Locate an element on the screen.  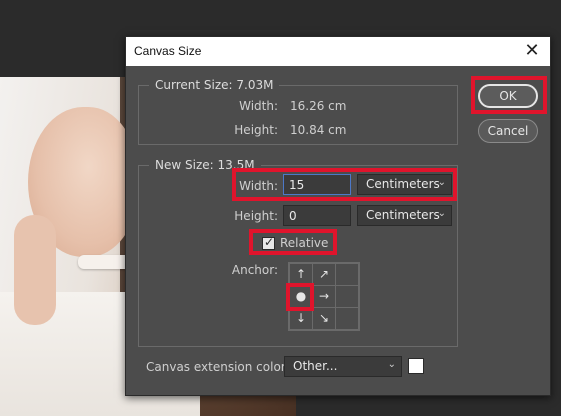
highlight-anchor-center is located at coordinates (300, 297).